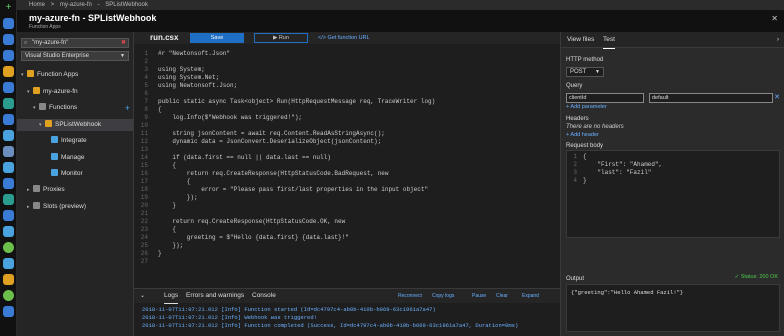  I want to click on save-button: Save, so click(217, 38).